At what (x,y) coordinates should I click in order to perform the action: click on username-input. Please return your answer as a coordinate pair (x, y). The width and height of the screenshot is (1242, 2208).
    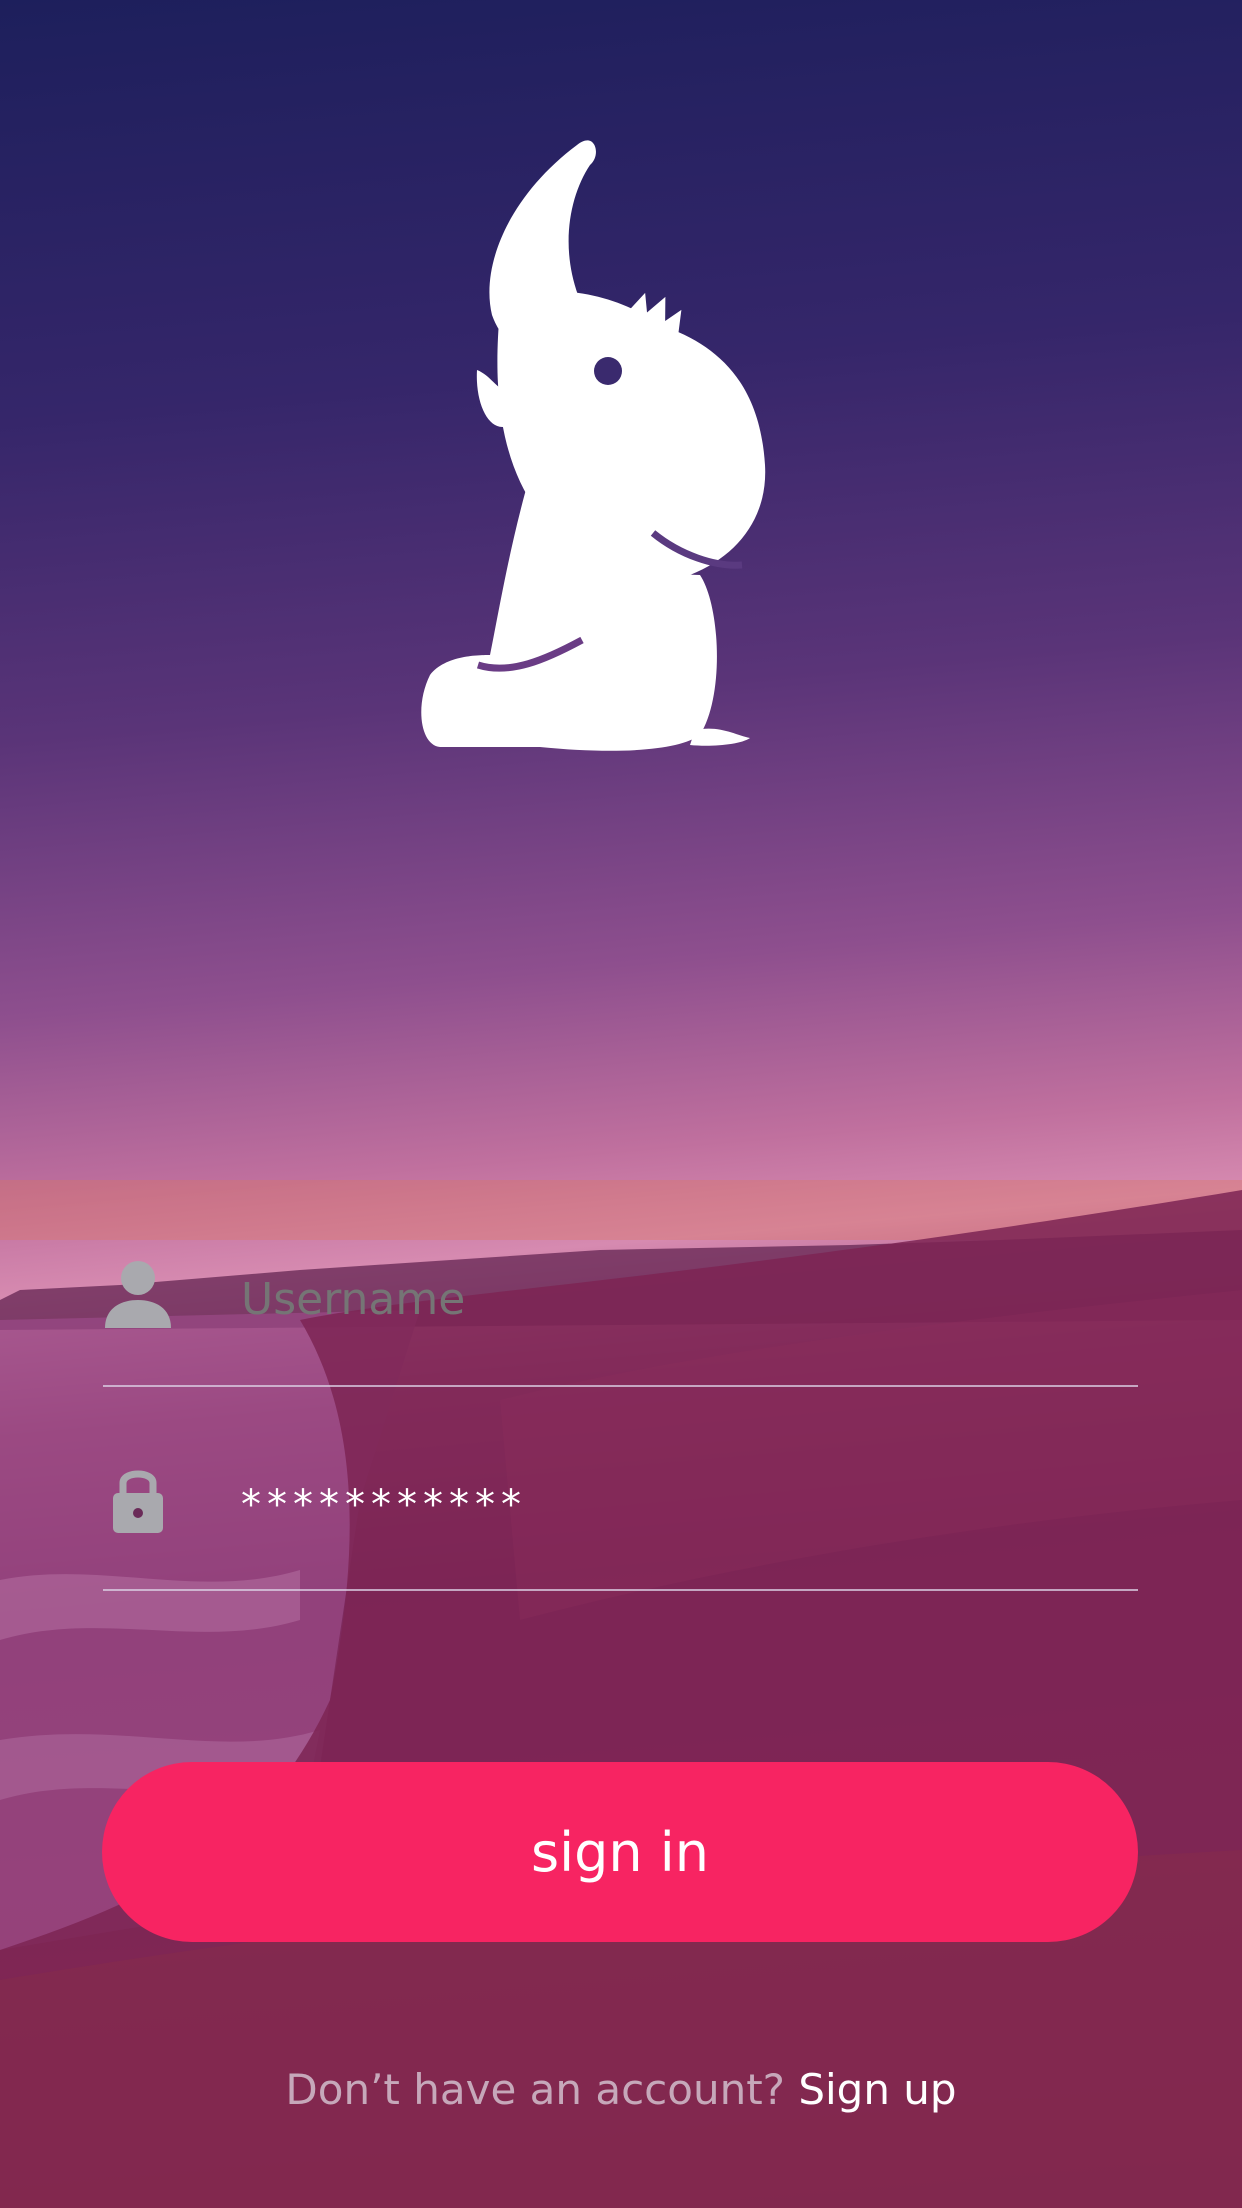
    Looking at the image, I should click on (681, 1300).